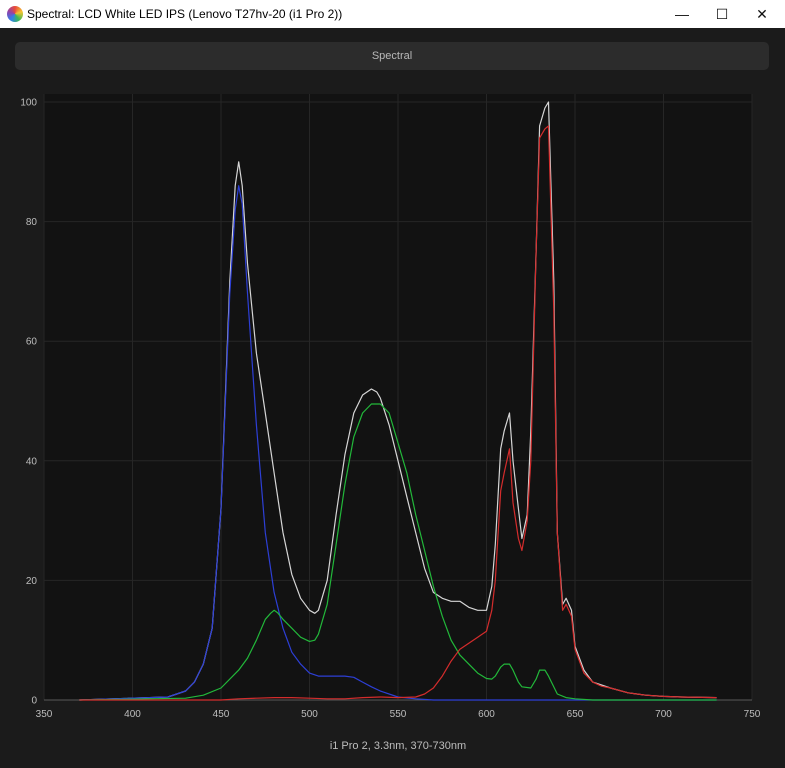  Describe the element at coordinates (221, 714) in the screenshot. I see `x-tick-label: 450` at that location.